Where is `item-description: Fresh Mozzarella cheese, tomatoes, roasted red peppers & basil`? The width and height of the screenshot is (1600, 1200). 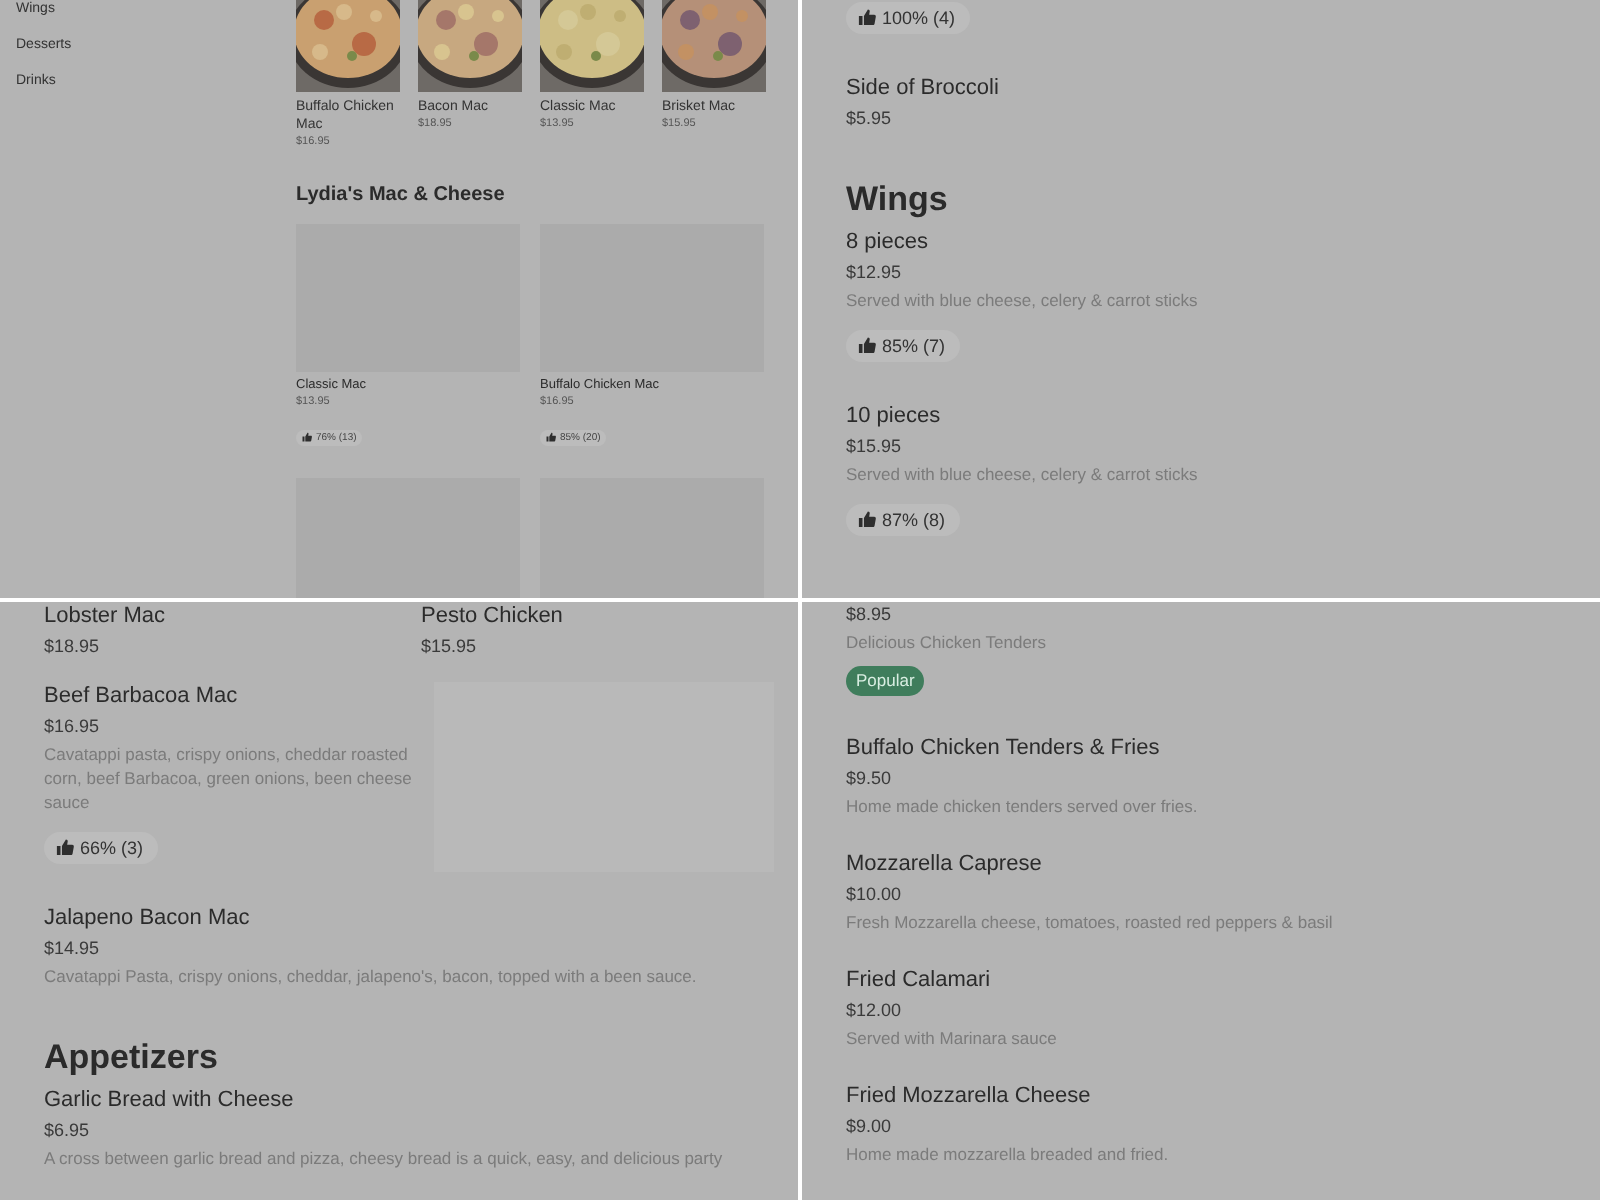
item-description: Fresh Mozzarella cheese, tomatoes, roasted red peppers & basil is located at coordinates (1090, 922).